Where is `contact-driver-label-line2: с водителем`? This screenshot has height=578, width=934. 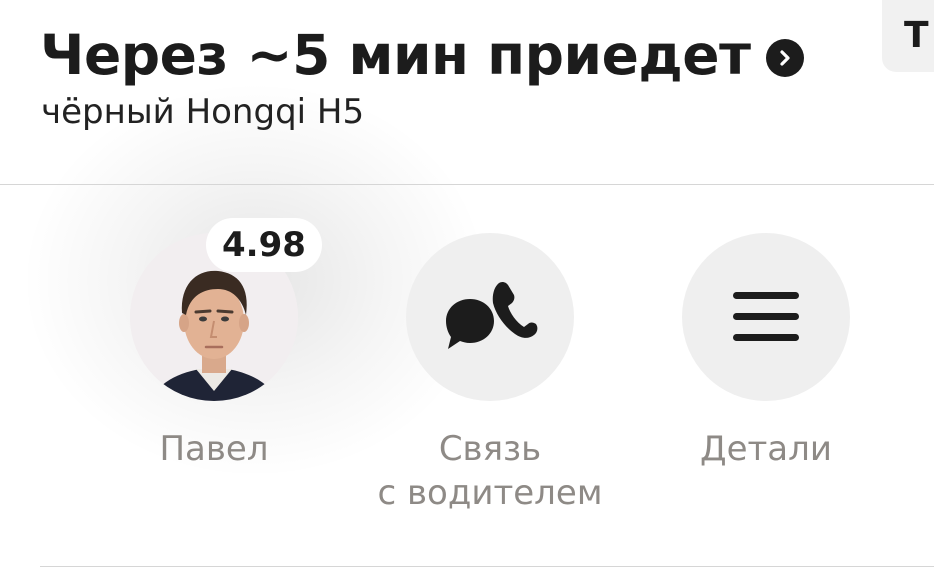
contact-driver-label-line2: с водителем is located at coordinates (490, 493).